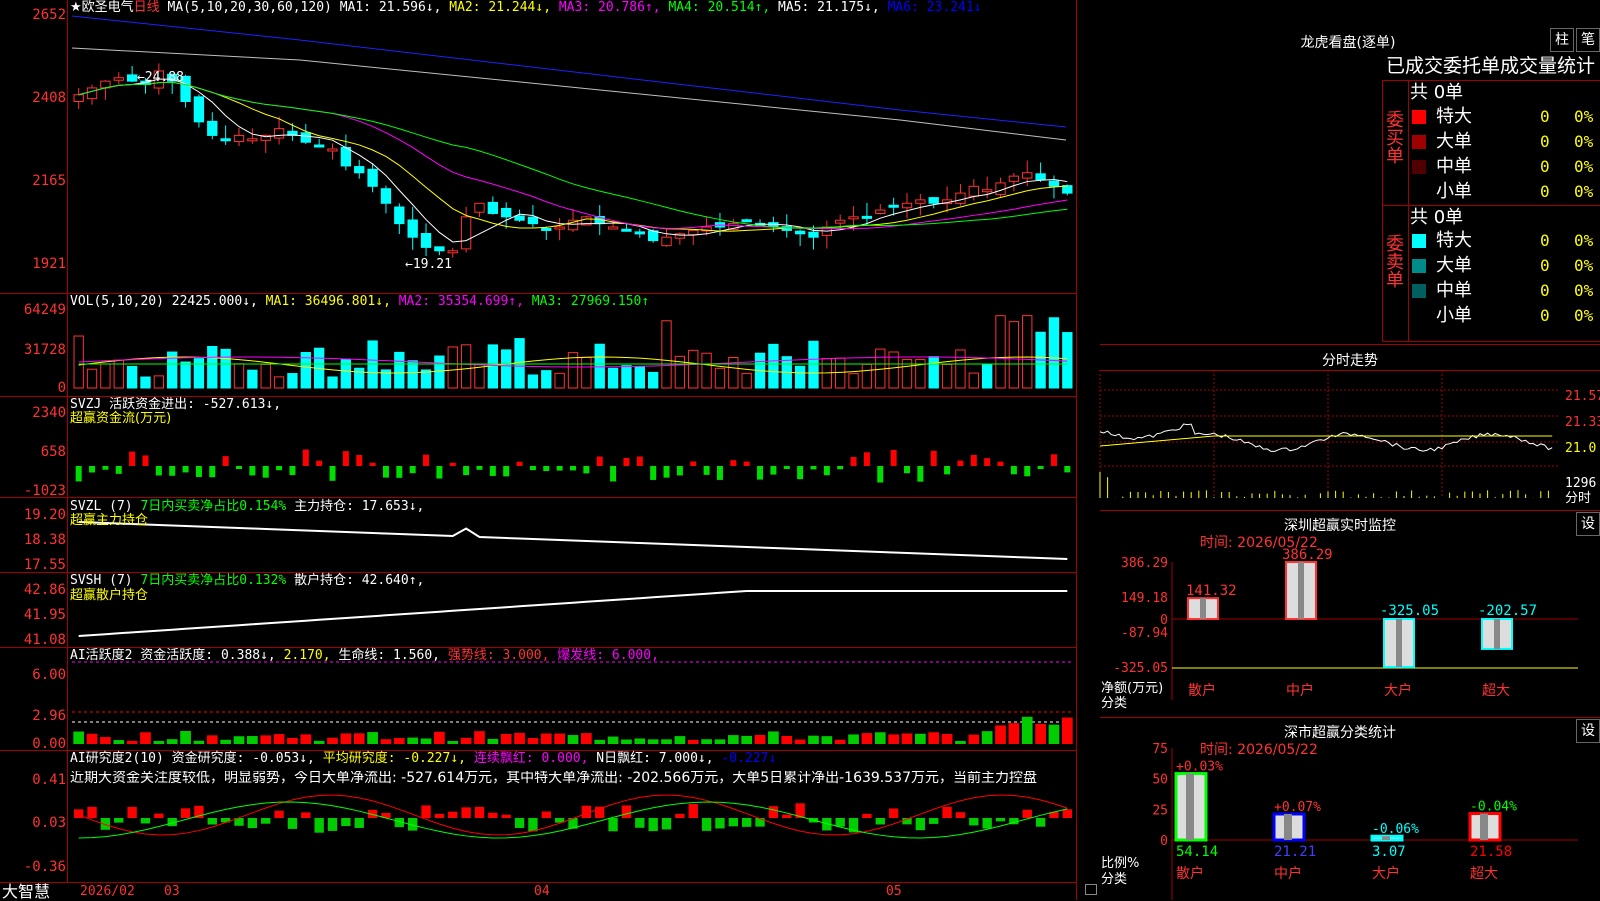 This screenshot has width=1600, height=901. Describe the element at coordinates (829, 7) in the screenshot. I see `ma5-value: MA5: 21.175↓,` at that location.